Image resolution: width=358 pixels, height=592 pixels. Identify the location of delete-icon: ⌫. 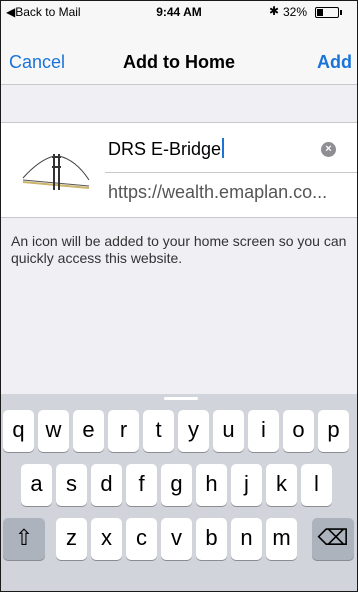
(333, 537).